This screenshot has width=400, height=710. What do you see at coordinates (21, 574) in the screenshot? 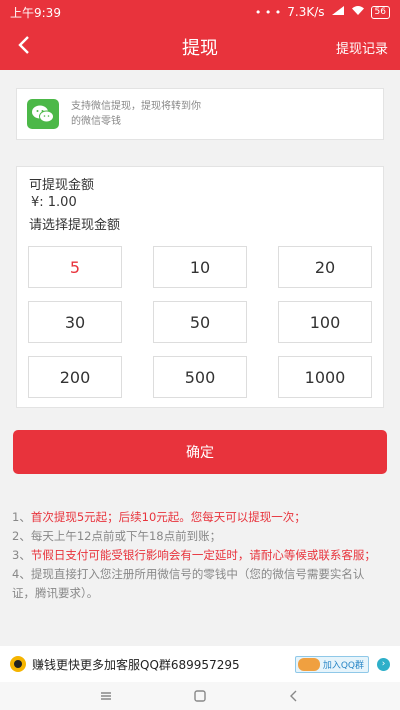
I see `note-prefix: 4、` at bounding box center [21, 574].